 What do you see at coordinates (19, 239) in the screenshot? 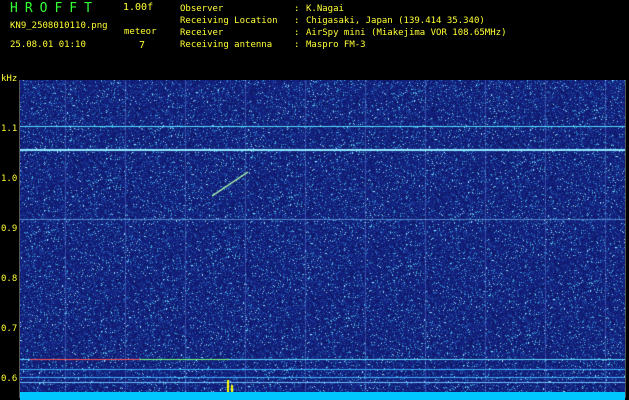
I see `left-axis-line` at bounding box center [19, 239].